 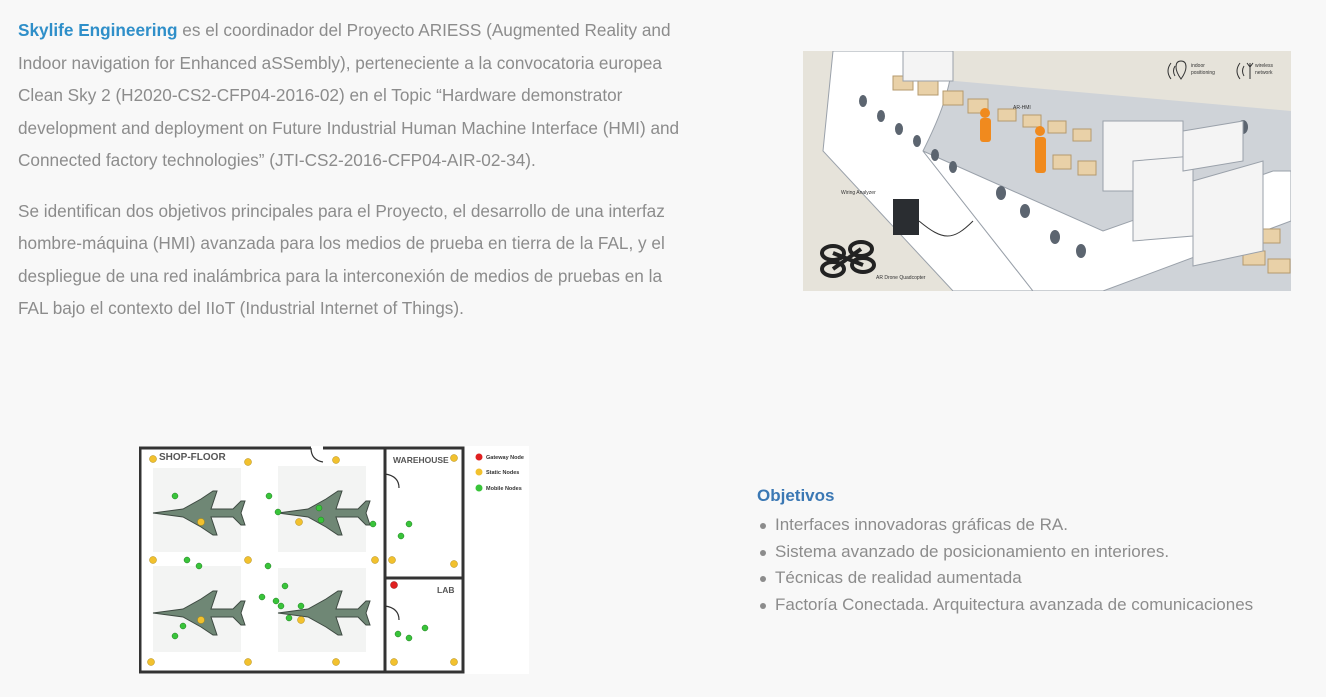 What do you see at coordinates (1037, 525) in the screenshot?
I see `objective-item: Interfaces innovadoras gráficas de RA.` at bounding box center [1037, 525].